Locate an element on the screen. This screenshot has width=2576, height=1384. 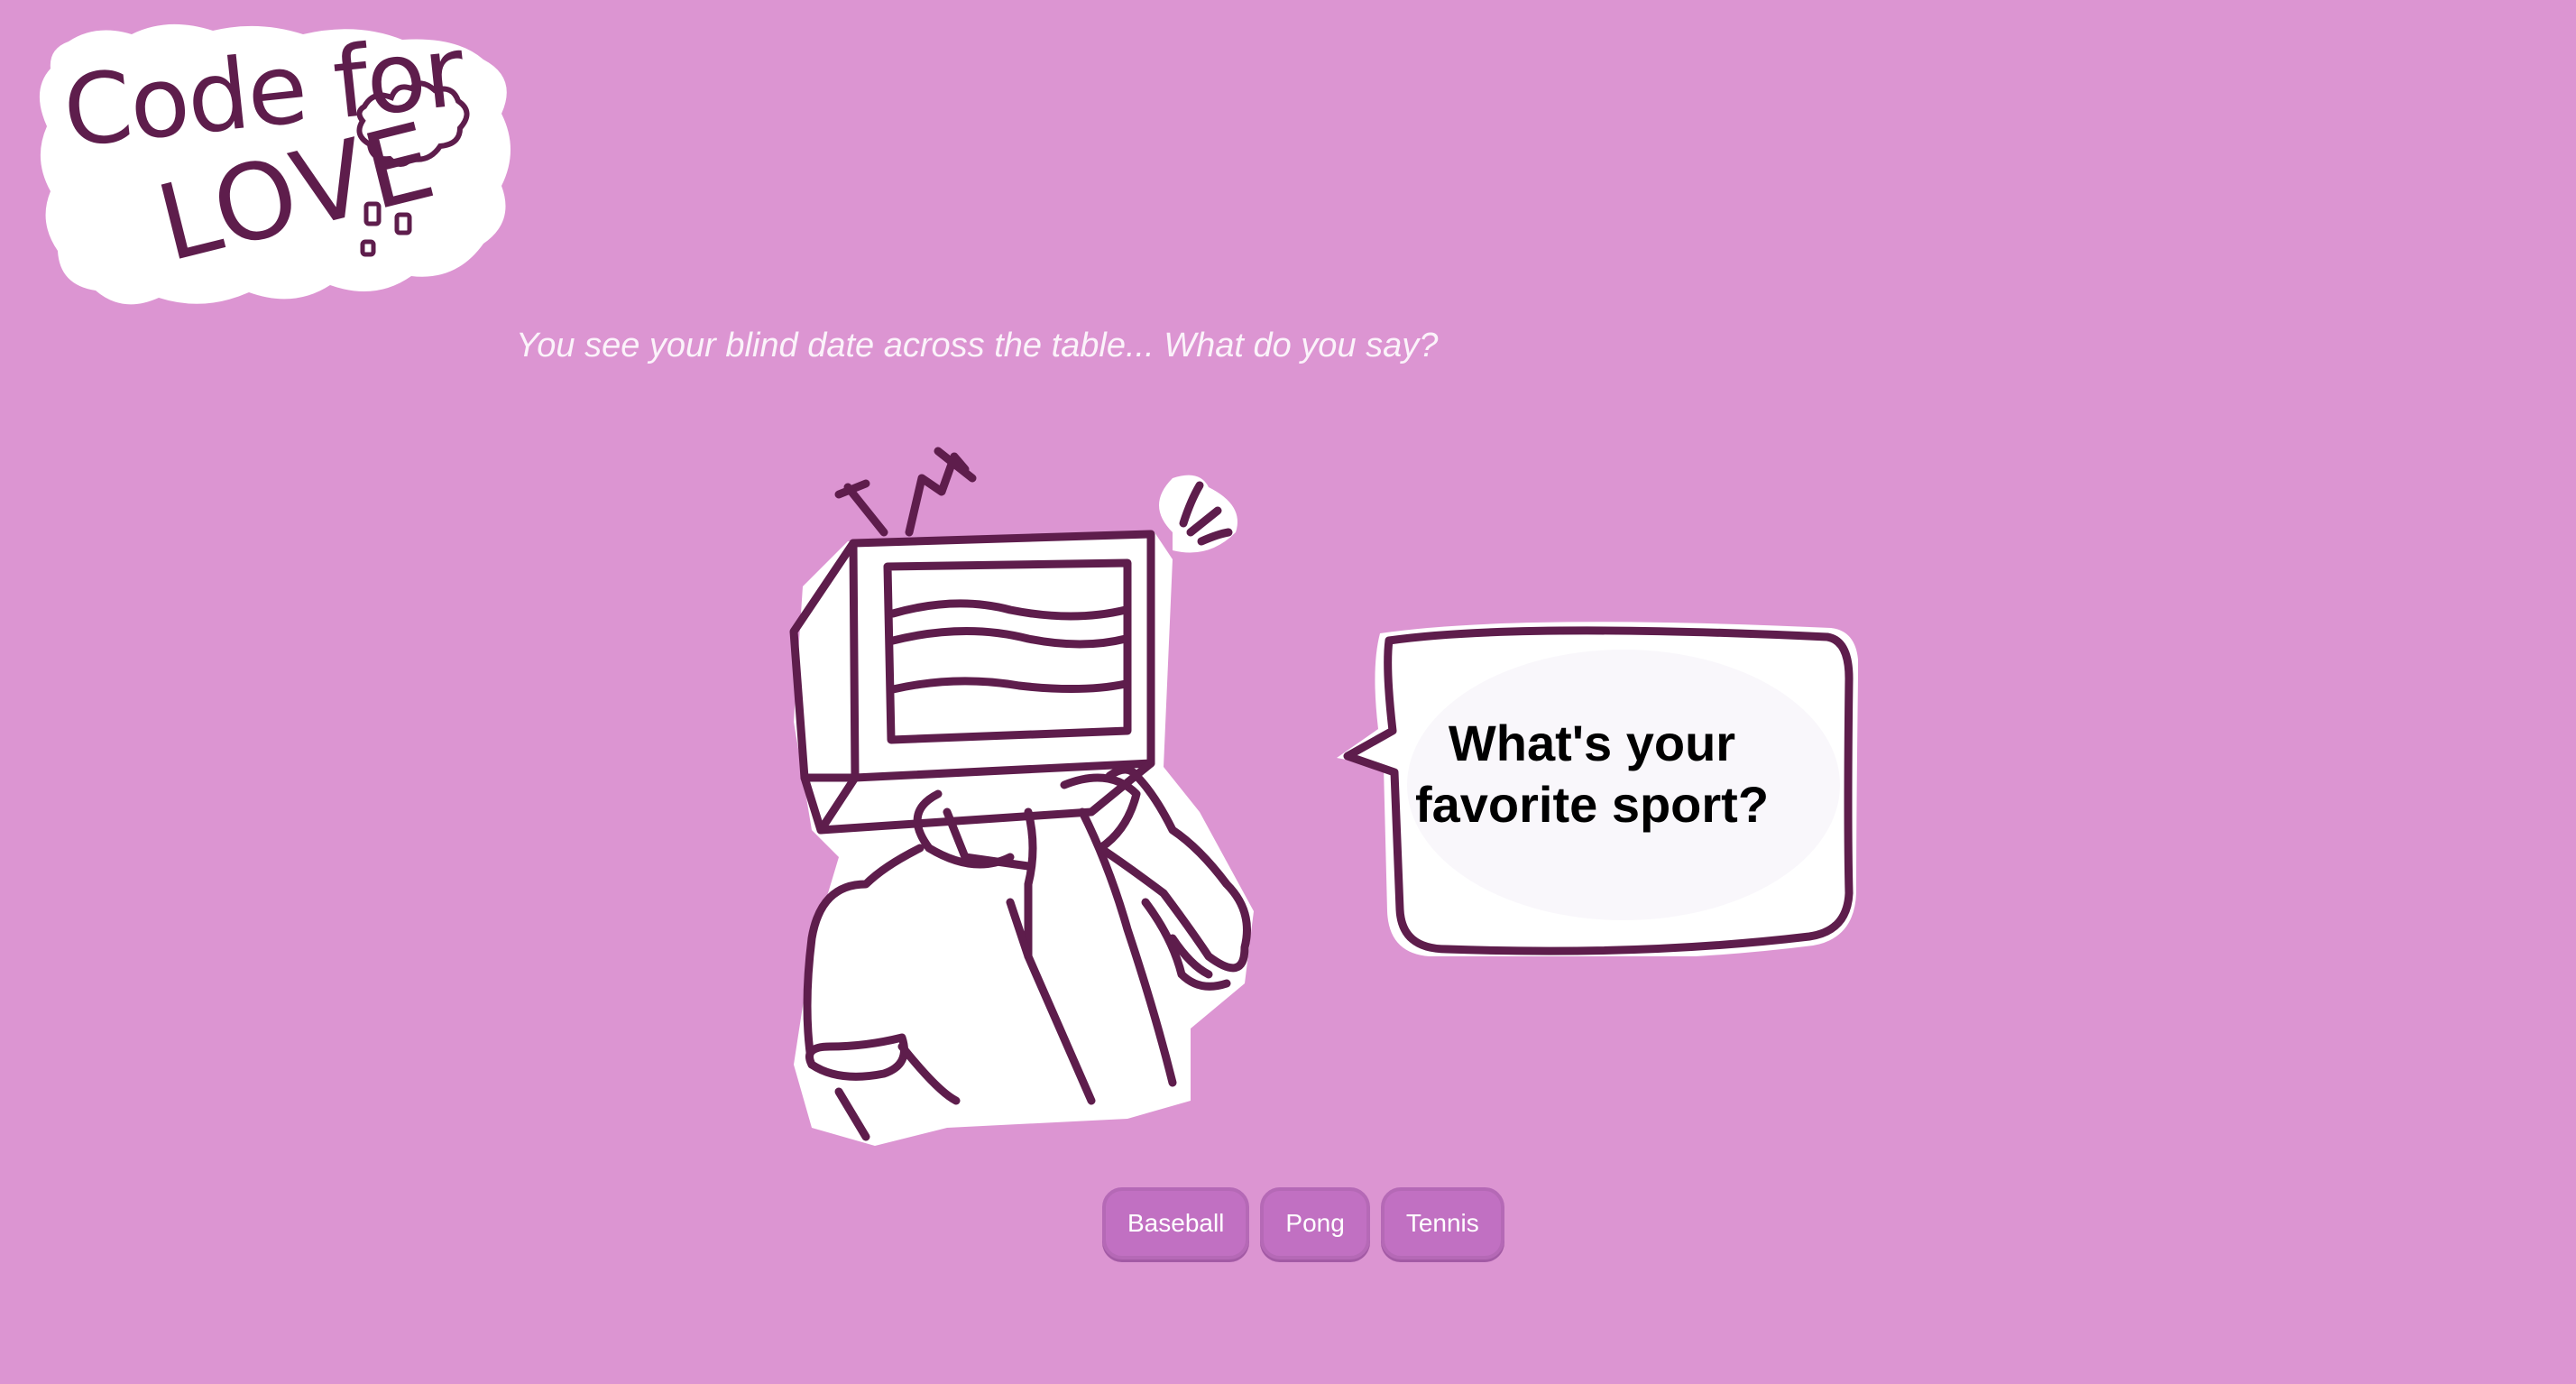
sparkle-icon is located at coordinates (1198, 514).